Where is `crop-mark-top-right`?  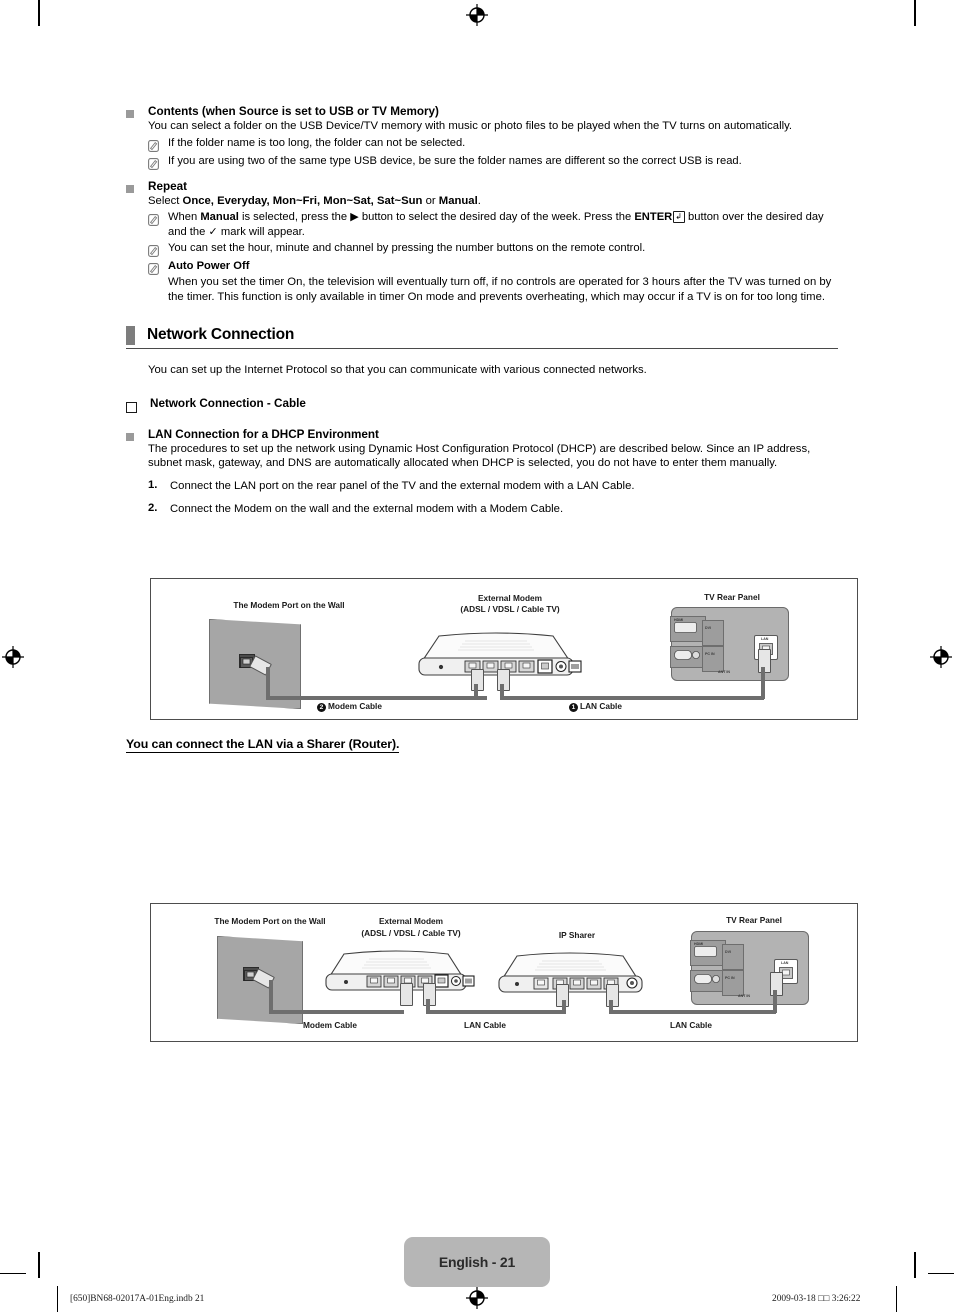 crop-mark-top-right is located at coordinates (915, 13).